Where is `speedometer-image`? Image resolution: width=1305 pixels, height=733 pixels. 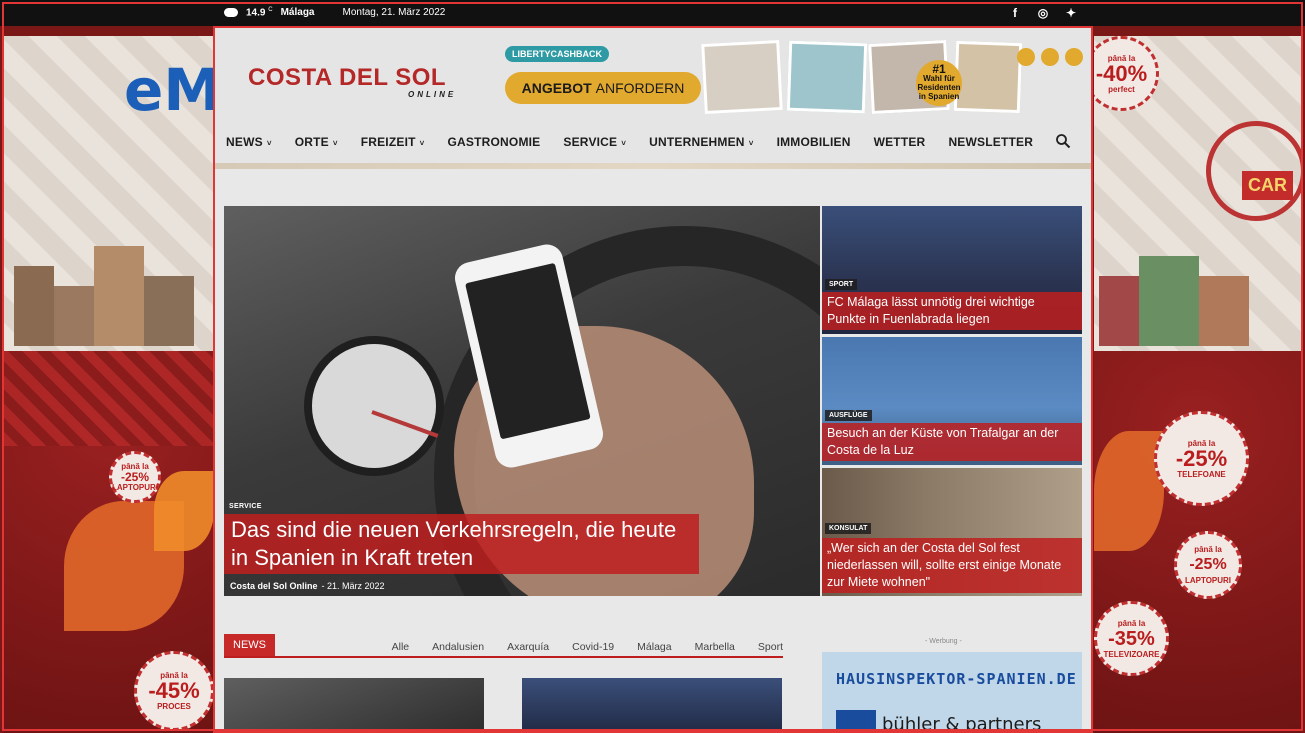 speedometer-image is located at coordinates (374, 406).